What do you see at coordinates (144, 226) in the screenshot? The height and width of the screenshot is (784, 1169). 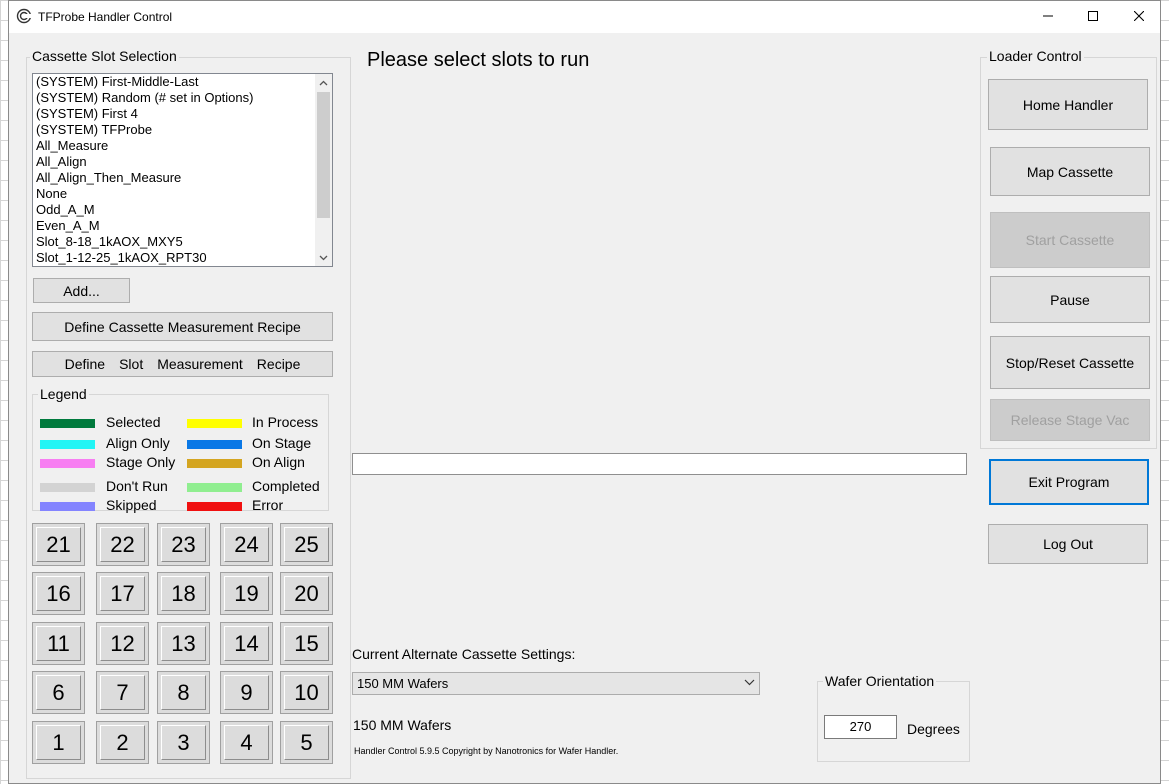 I see `list-item: Even_A_M` at bounding box center [144, 226].